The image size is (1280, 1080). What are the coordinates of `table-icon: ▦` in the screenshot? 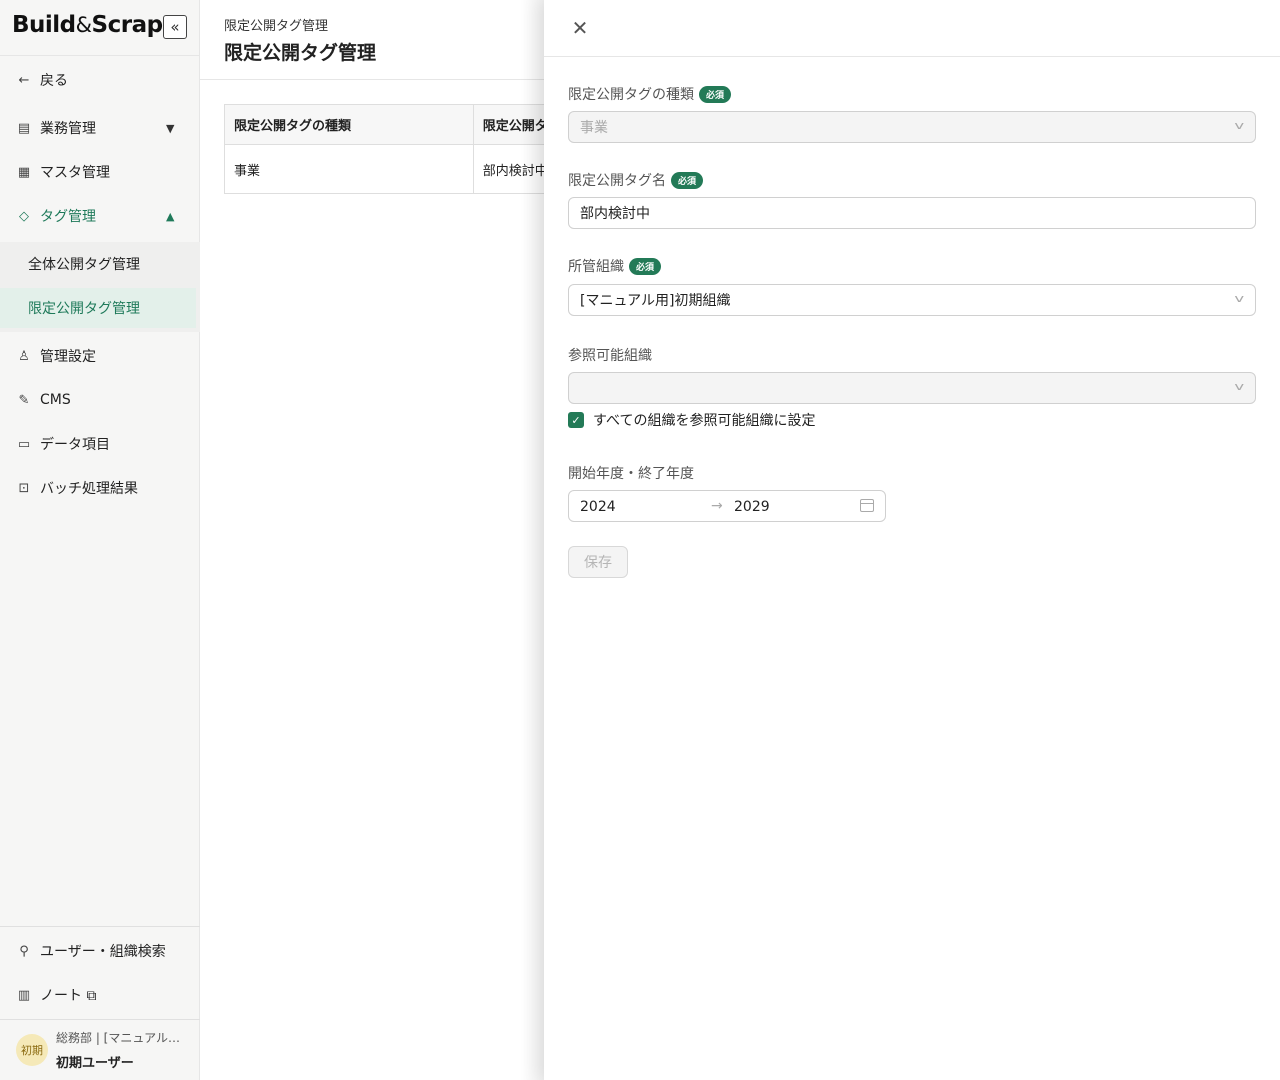 It's located at (24, 172).